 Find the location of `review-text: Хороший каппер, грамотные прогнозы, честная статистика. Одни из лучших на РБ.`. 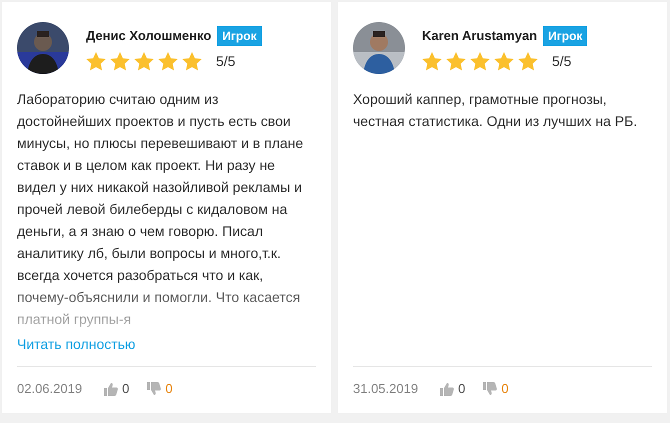

review-text: Хороший каппер, грамотные прогнозы, честная статистика. Одни из лучших на РБ. is located at coordinates (495, 110).